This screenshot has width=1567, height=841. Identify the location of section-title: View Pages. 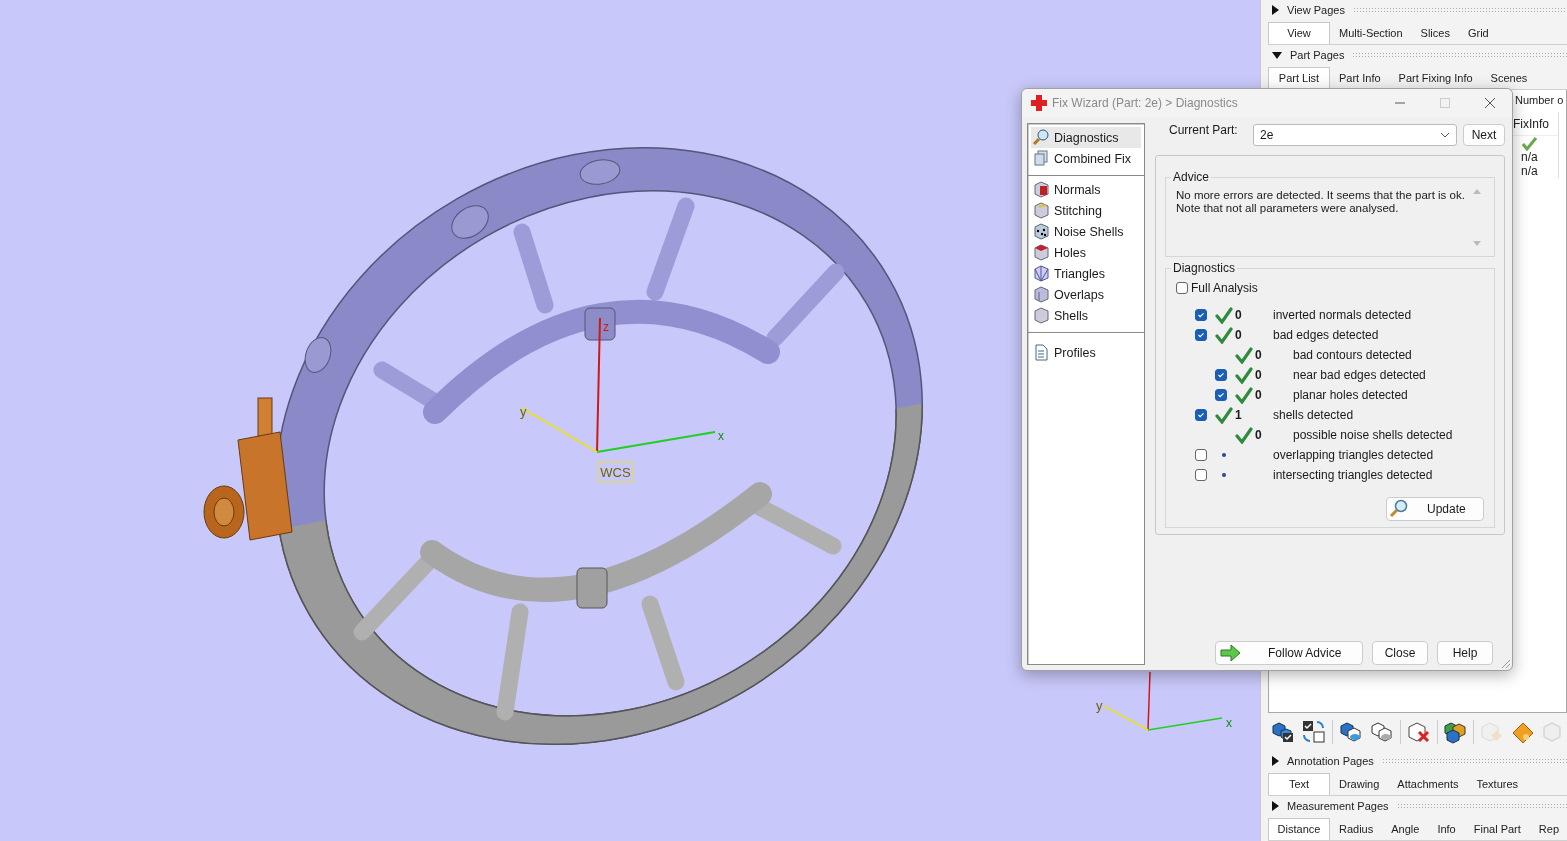
(1316, 10).